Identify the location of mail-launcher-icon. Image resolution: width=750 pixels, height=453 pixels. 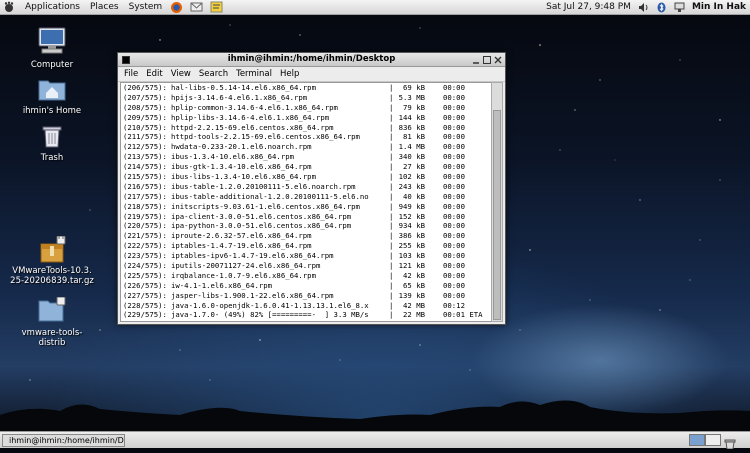
(197, 7).